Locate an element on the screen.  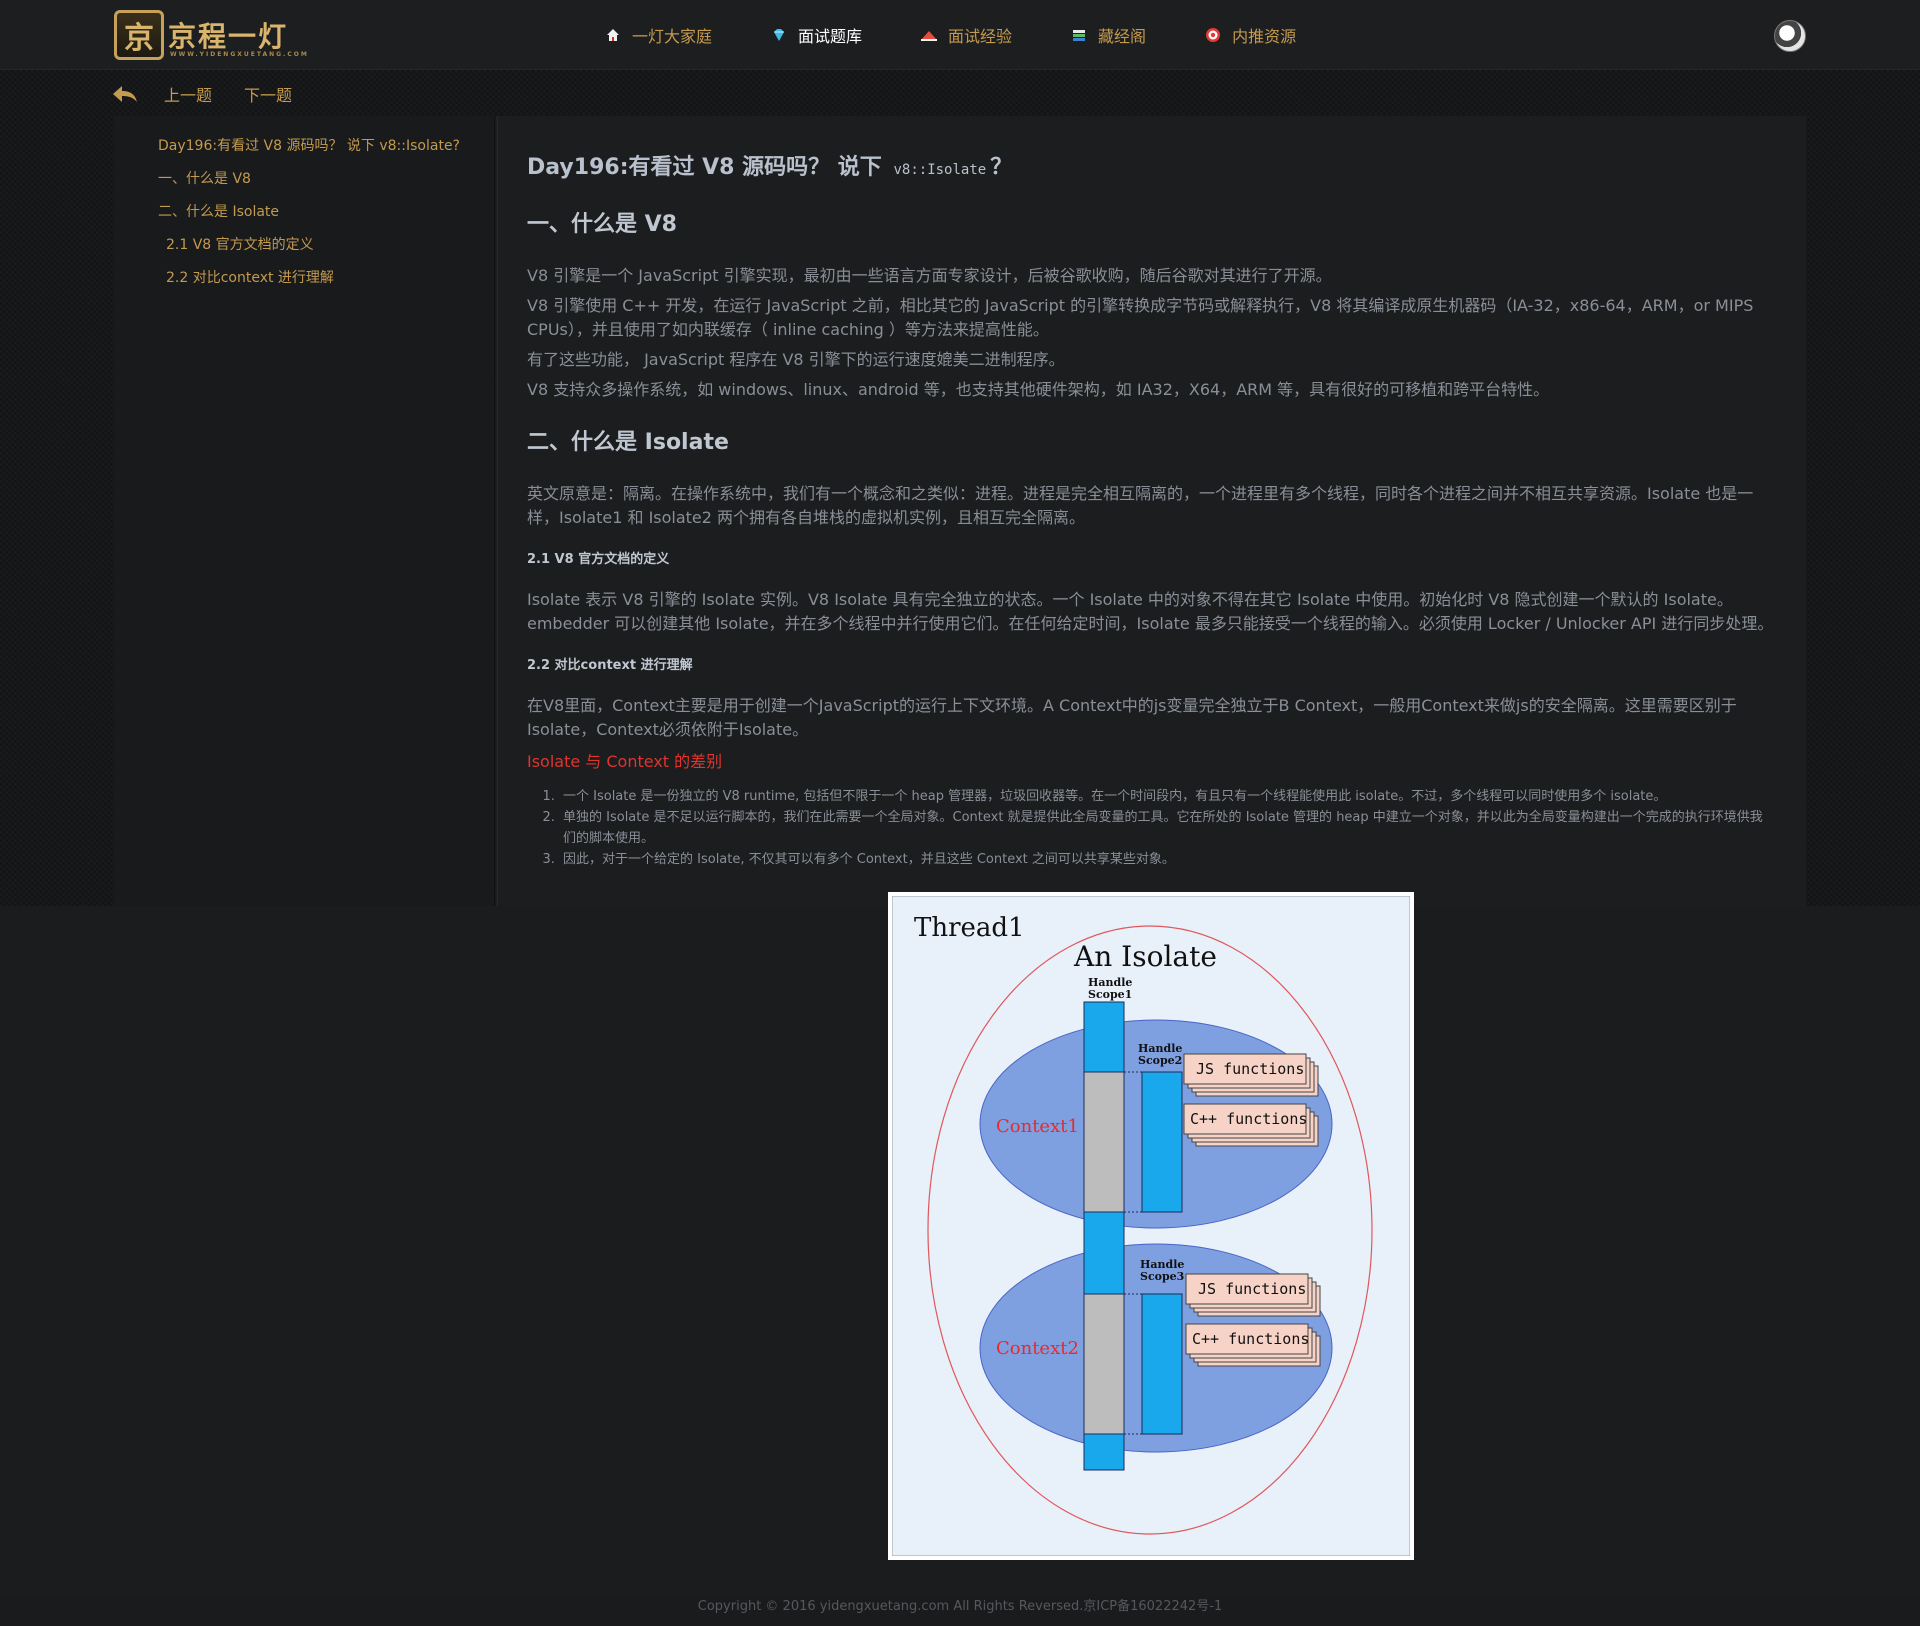
question-pager: 上一题 下一题 is located at coordinates (218, 94).